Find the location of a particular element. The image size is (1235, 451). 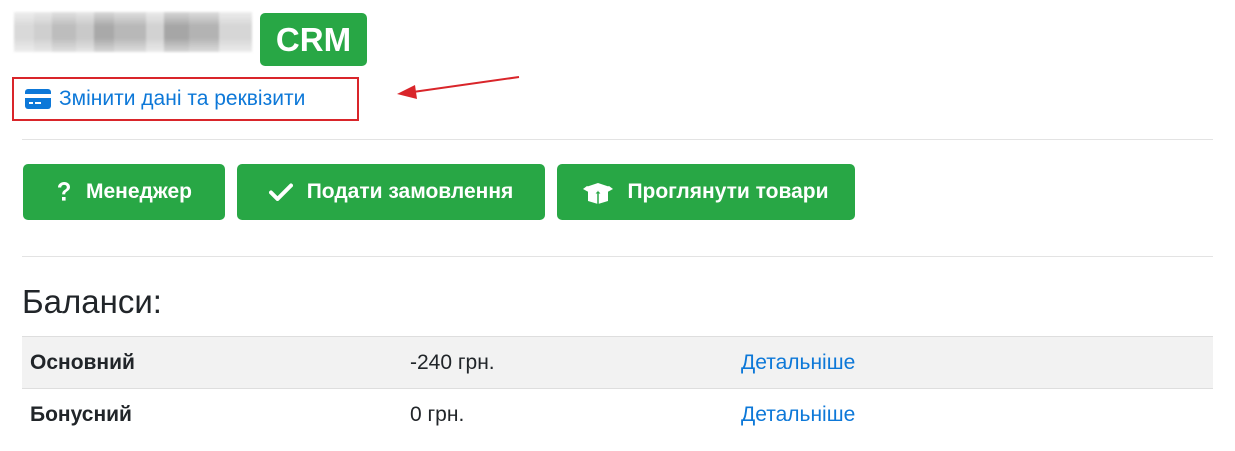

table-row: Основний -240 грн. Детальніше is located at coordinates (617, 362).